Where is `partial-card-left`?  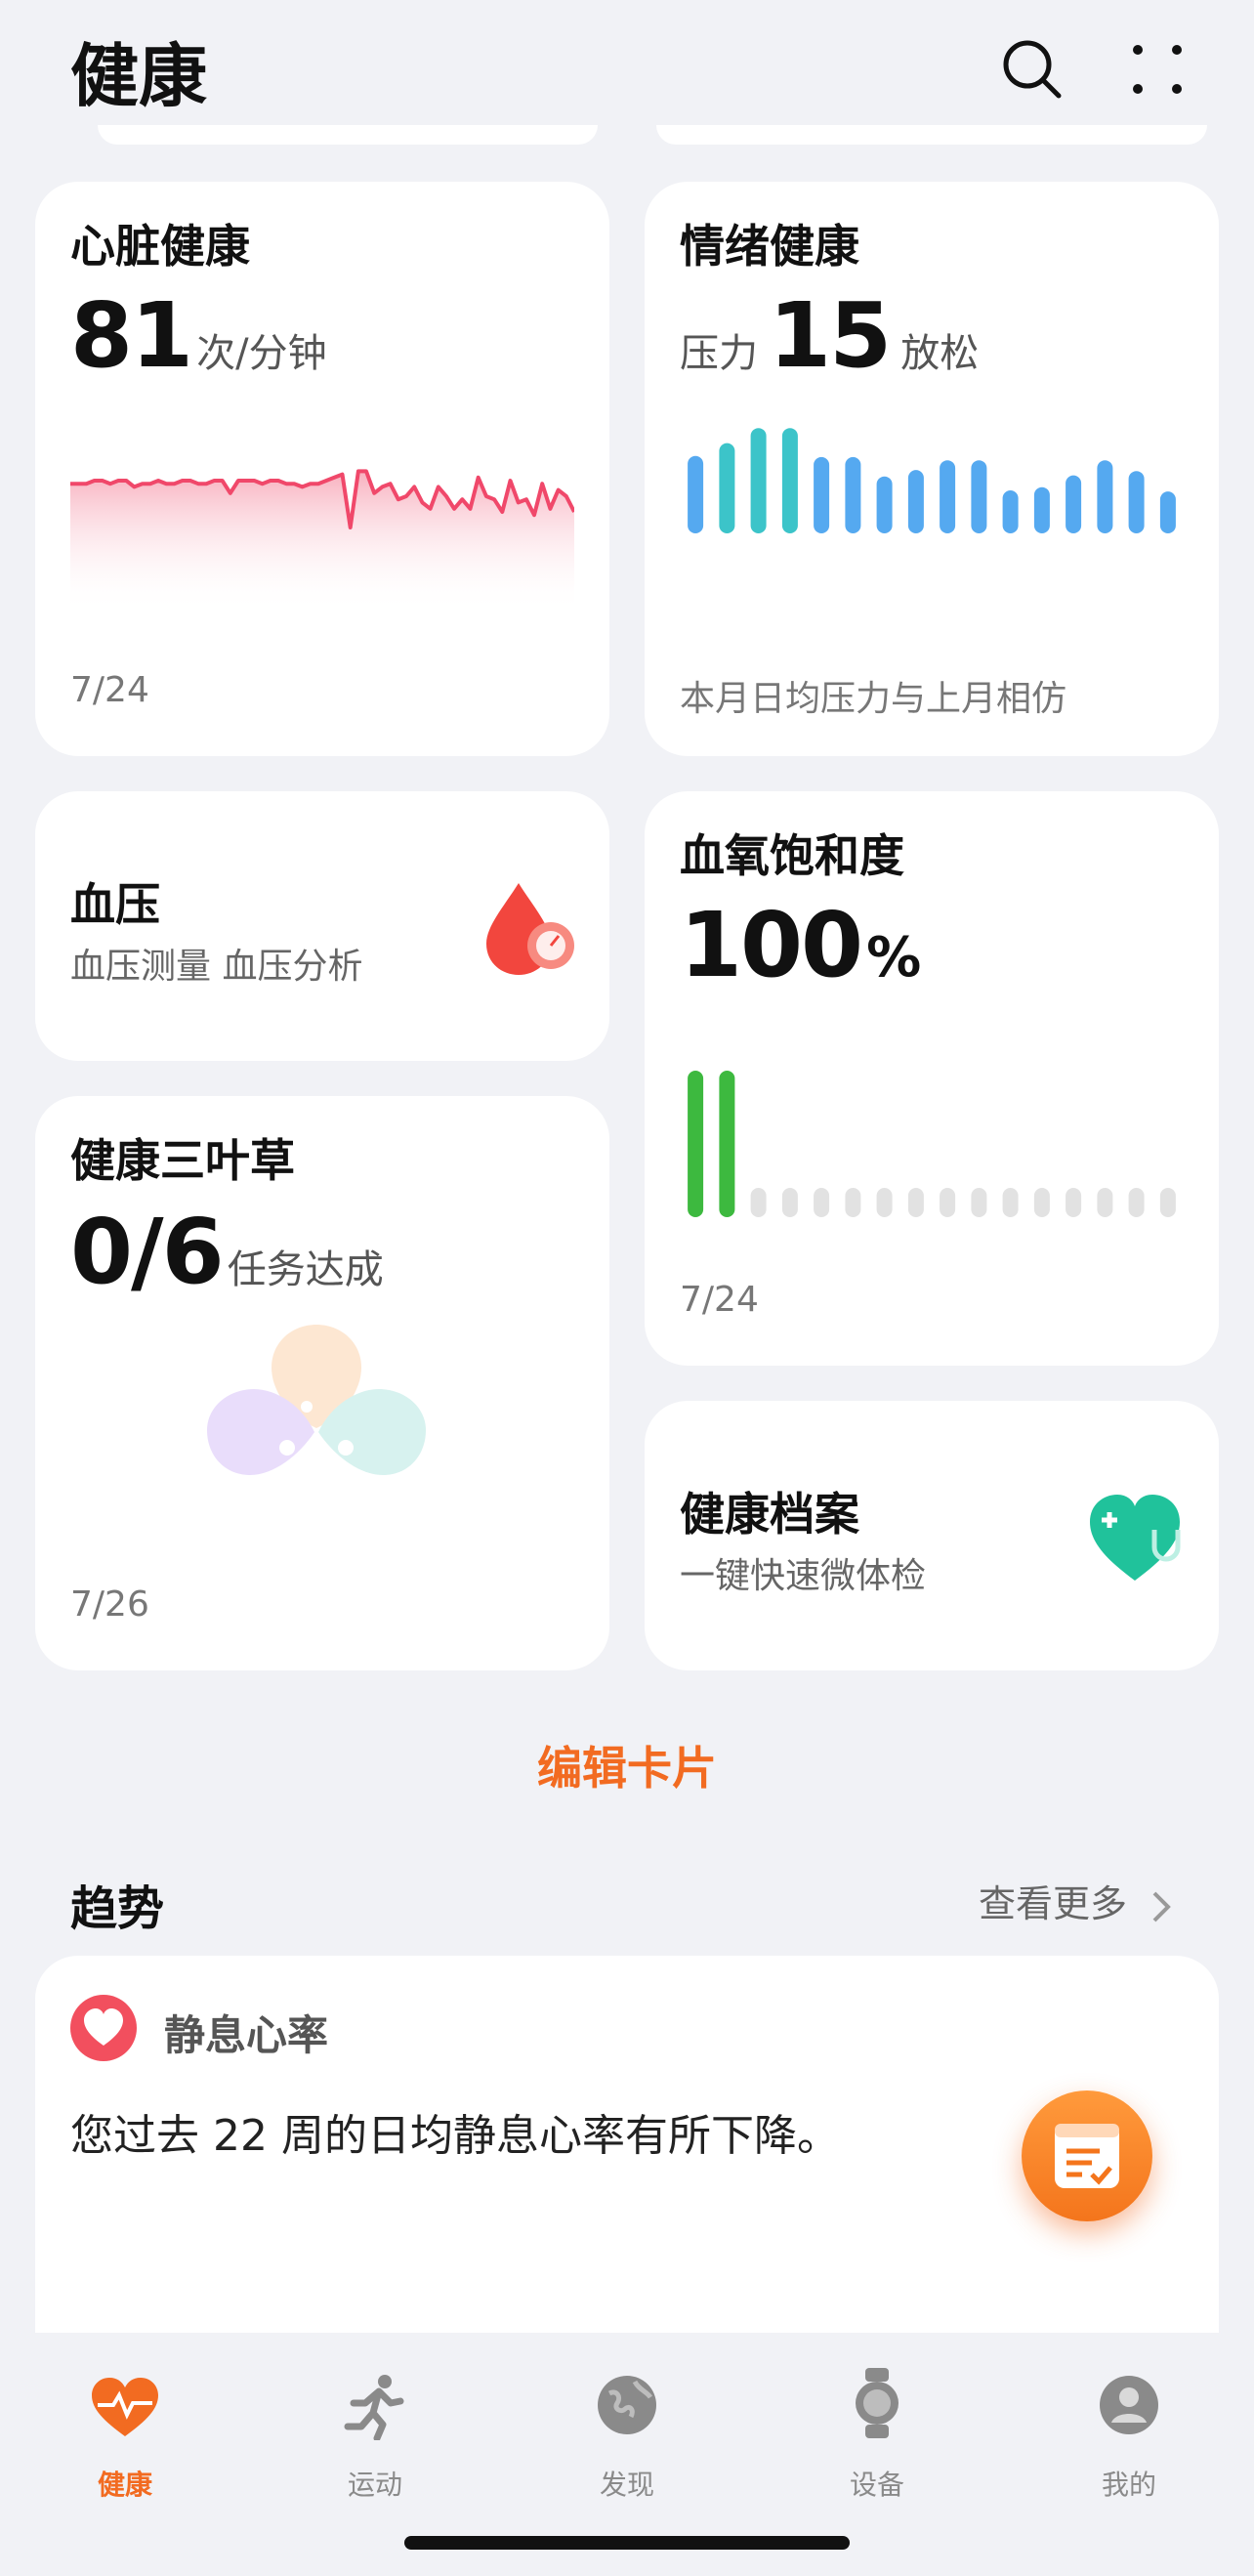
partial-card-left is located at coordinates (348, 135).